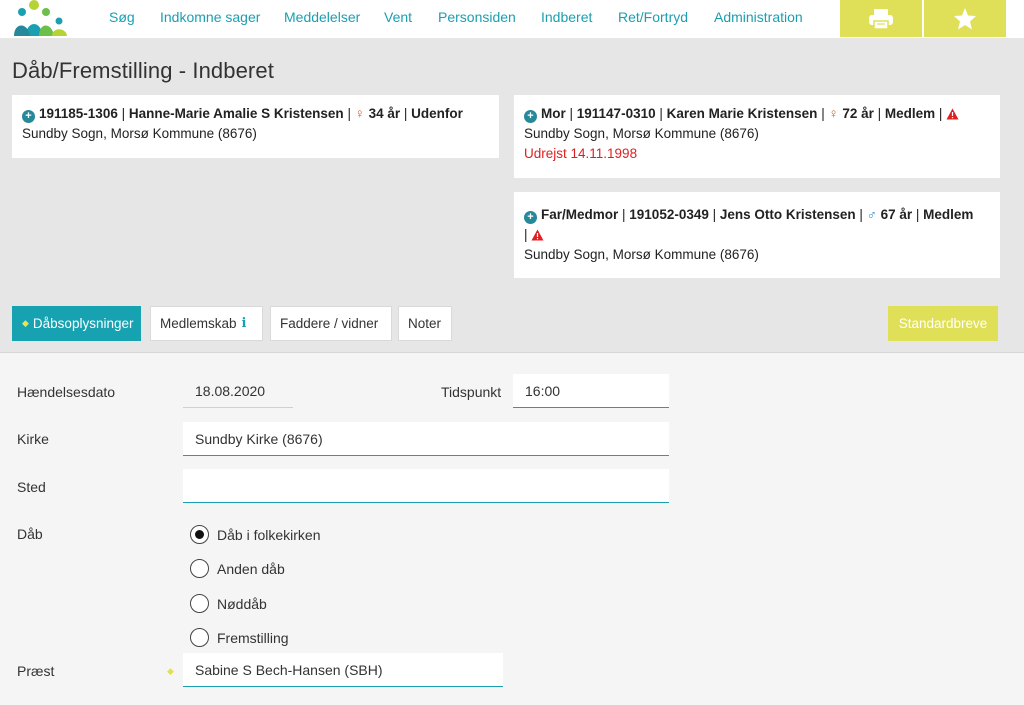 Image resolution: width=1024 pixels, height=705 pixels. I want to click on radio-presentation: Fremstilling, so click(239, 637).